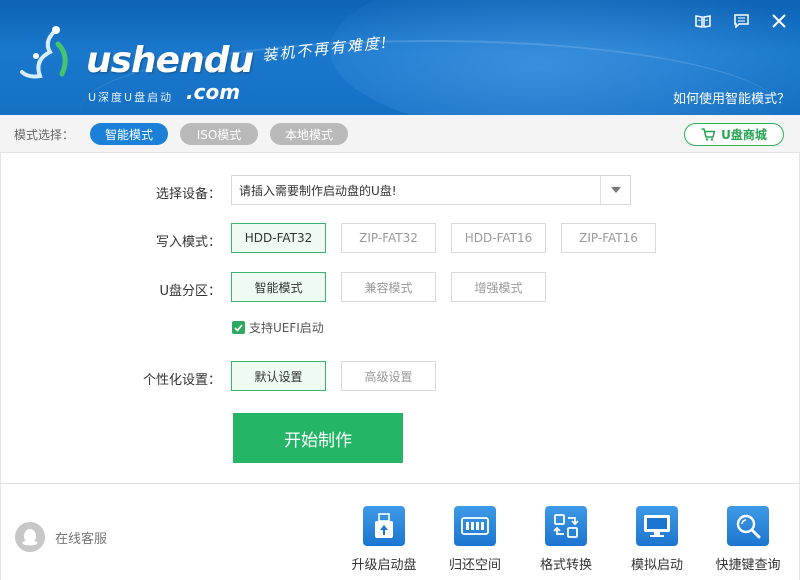 The width and height of the screenshot is (800, 580). What do you see at coordinates (278, 376) in the screenshot?
I see `personal-default-option: 默认设置` at bounding box center [278, 376].